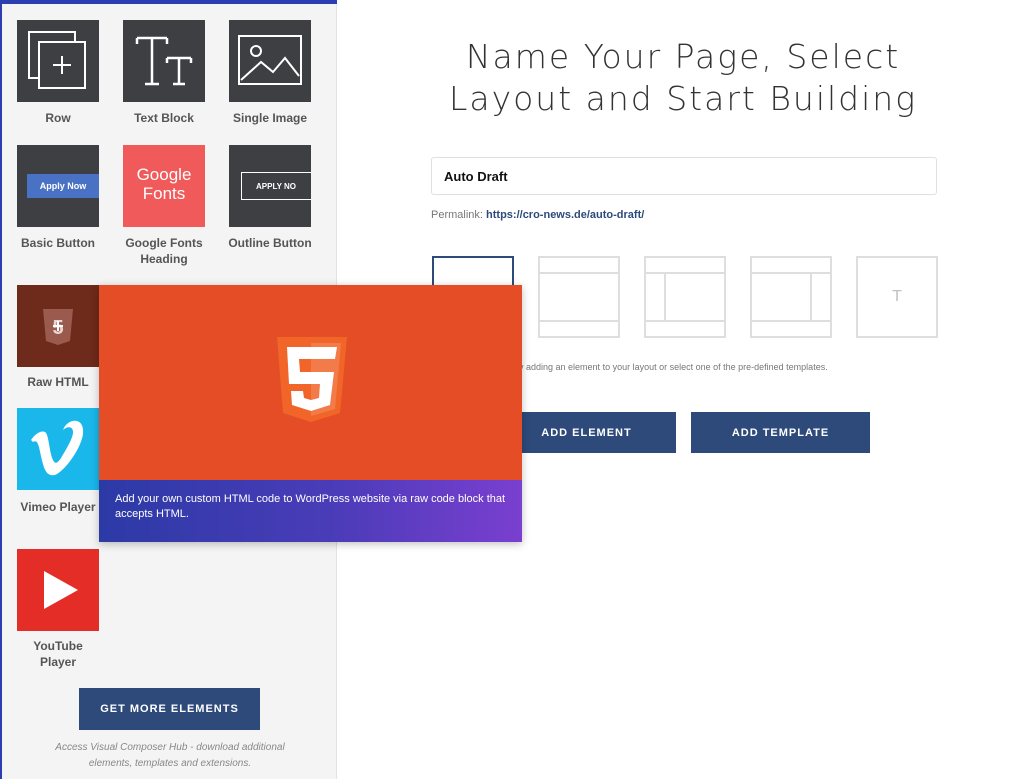  I want to click on element-tile-text-block, so click(164, 61).